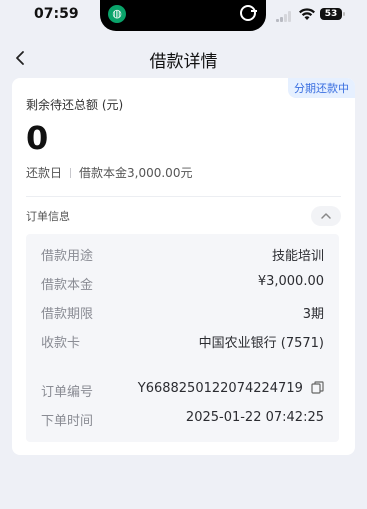 This screenshot has height=509, width=367. I want to click on row-value: 3期, so click(313, 314).